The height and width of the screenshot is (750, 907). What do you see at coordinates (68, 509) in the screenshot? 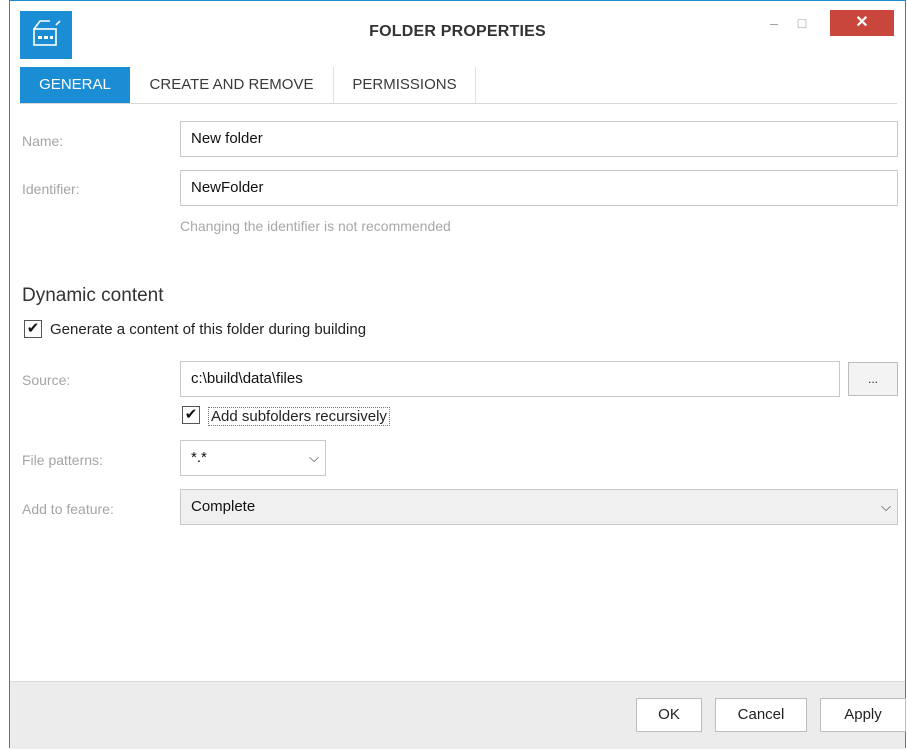
I see `add-to-feature-label: Add to feature:` at bounding box center [68, 509].